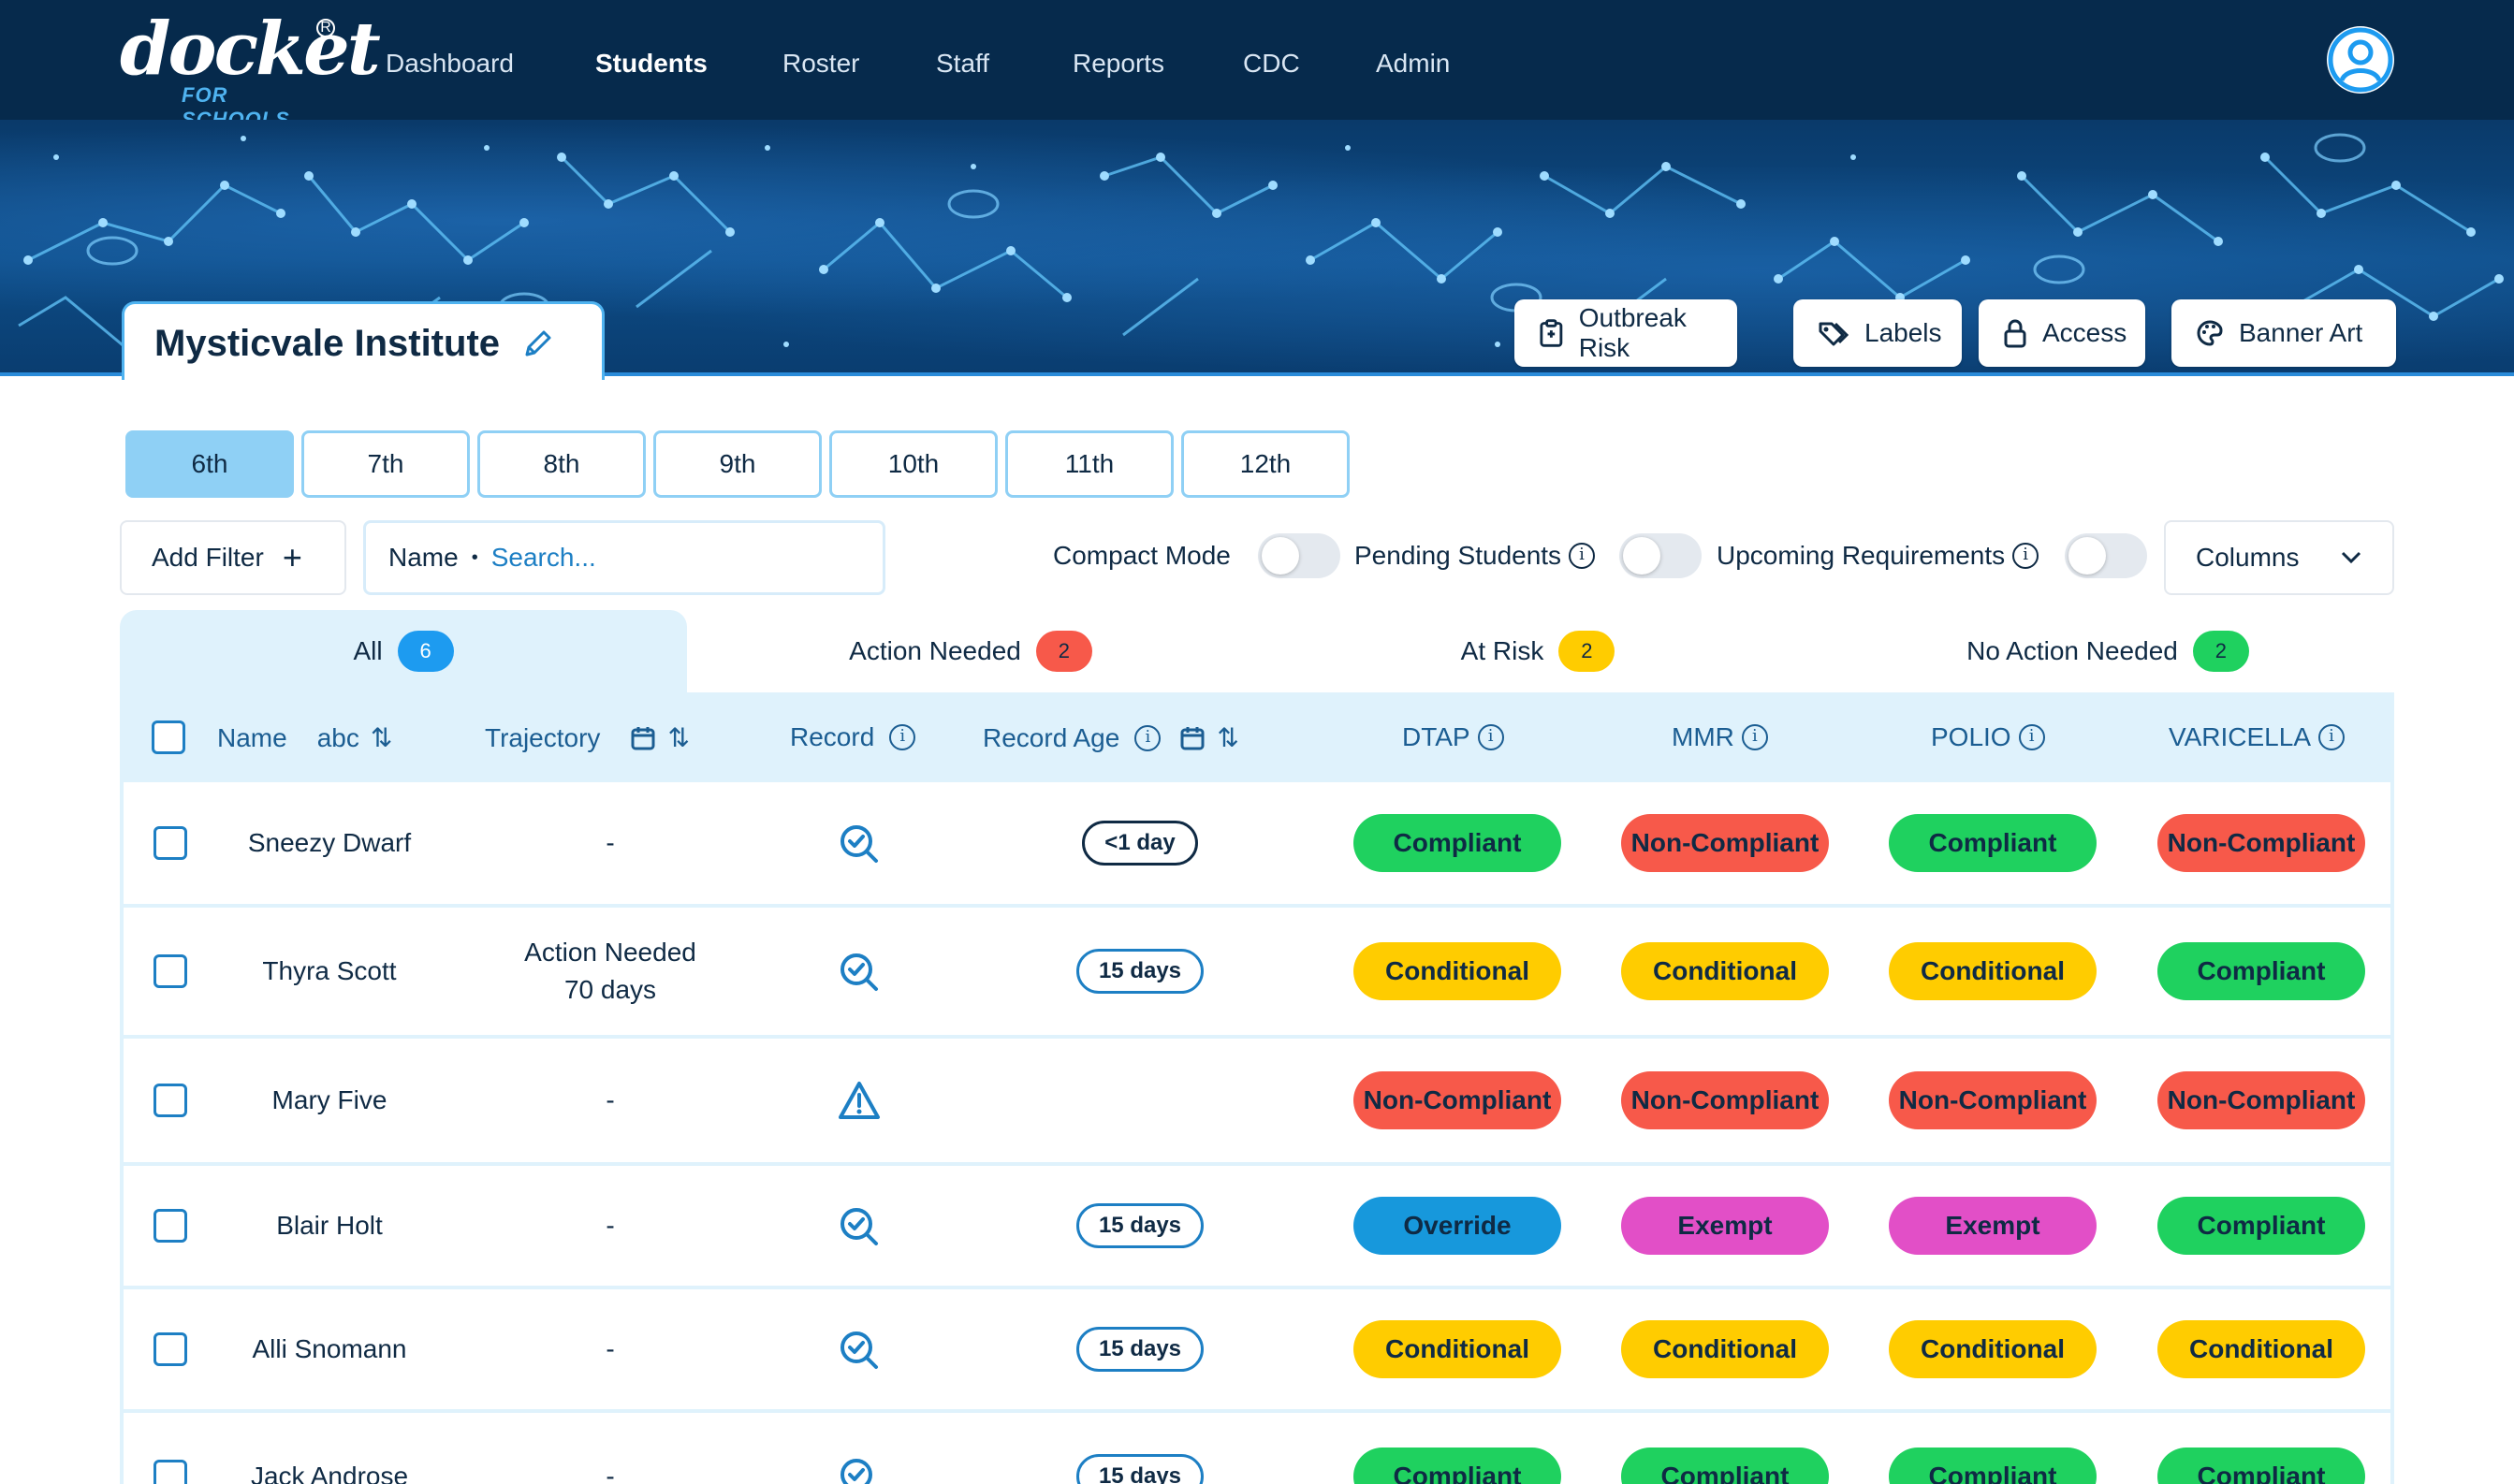  I want to click on nav-dashboard: Dashboard, so click(450, 63).